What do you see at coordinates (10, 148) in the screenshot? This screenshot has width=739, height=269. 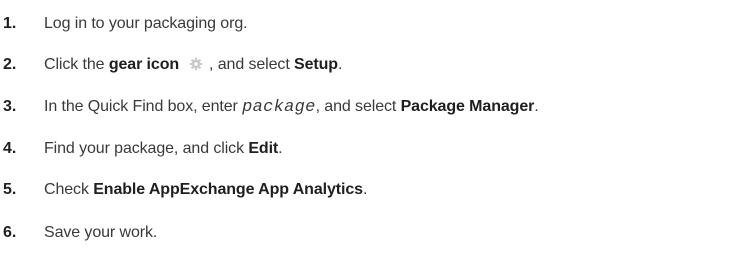 I see `step-number: 4.` at bounding box center [10, 148].